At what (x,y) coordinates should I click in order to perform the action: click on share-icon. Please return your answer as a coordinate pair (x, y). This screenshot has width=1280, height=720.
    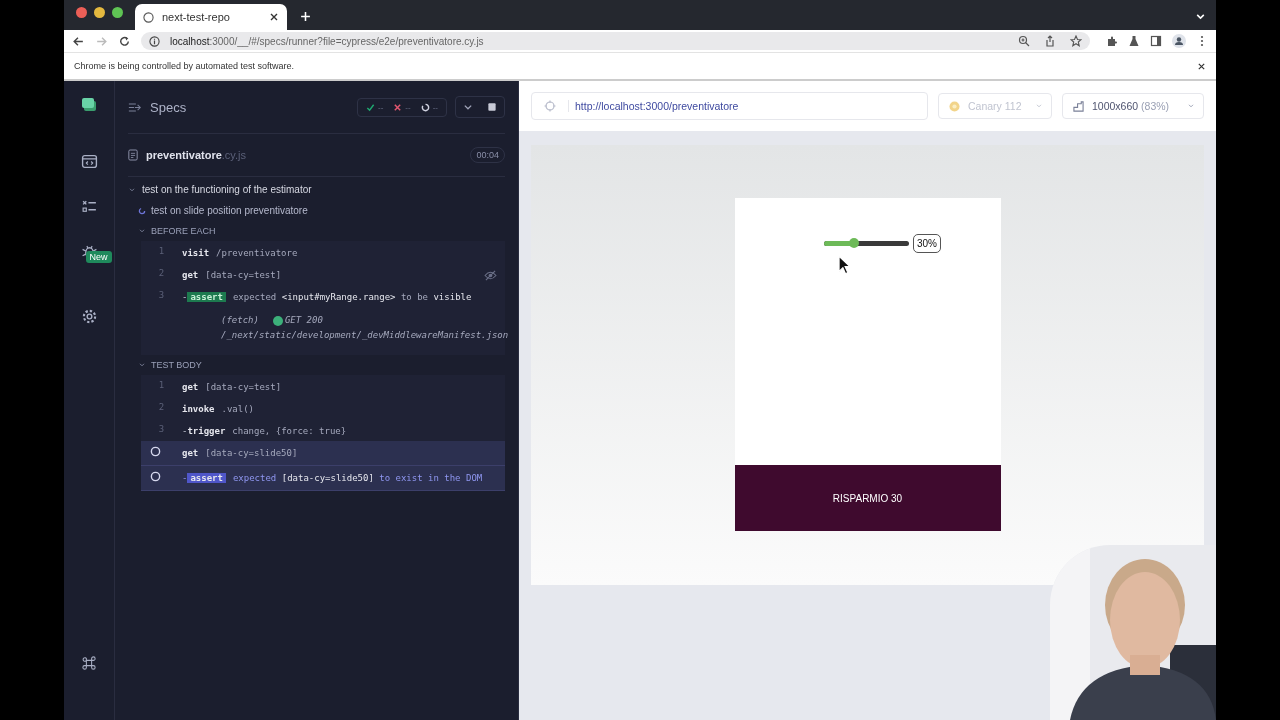
    Looking at the image, I should click on (1050, 41).